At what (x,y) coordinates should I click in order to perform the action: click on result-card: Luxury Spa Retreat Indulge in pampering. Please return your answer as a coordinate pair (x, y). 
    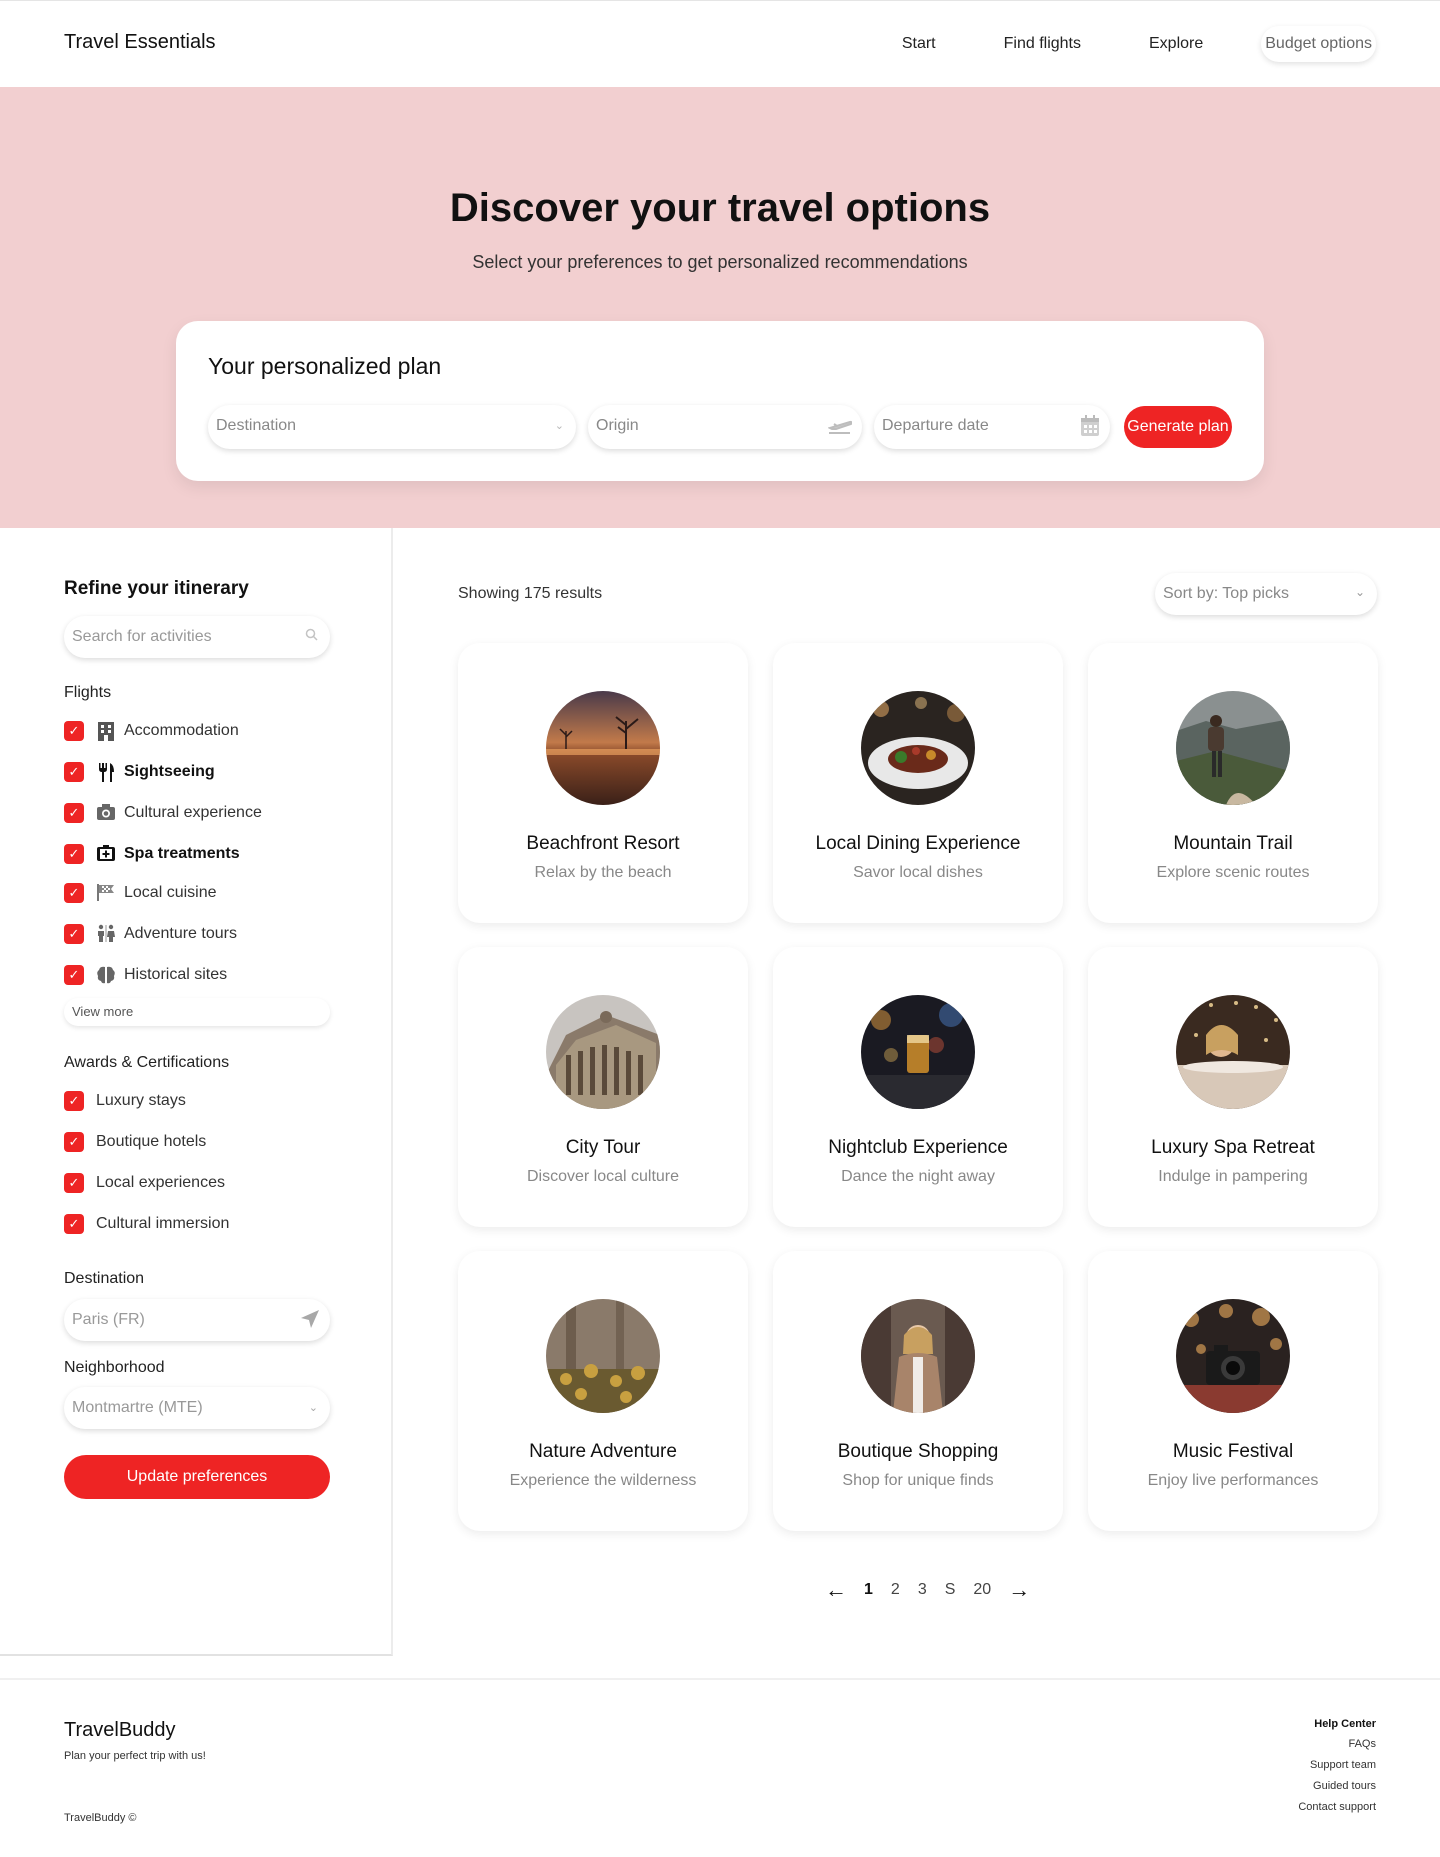
    Looking at the image, I should click on (1233, 1087).